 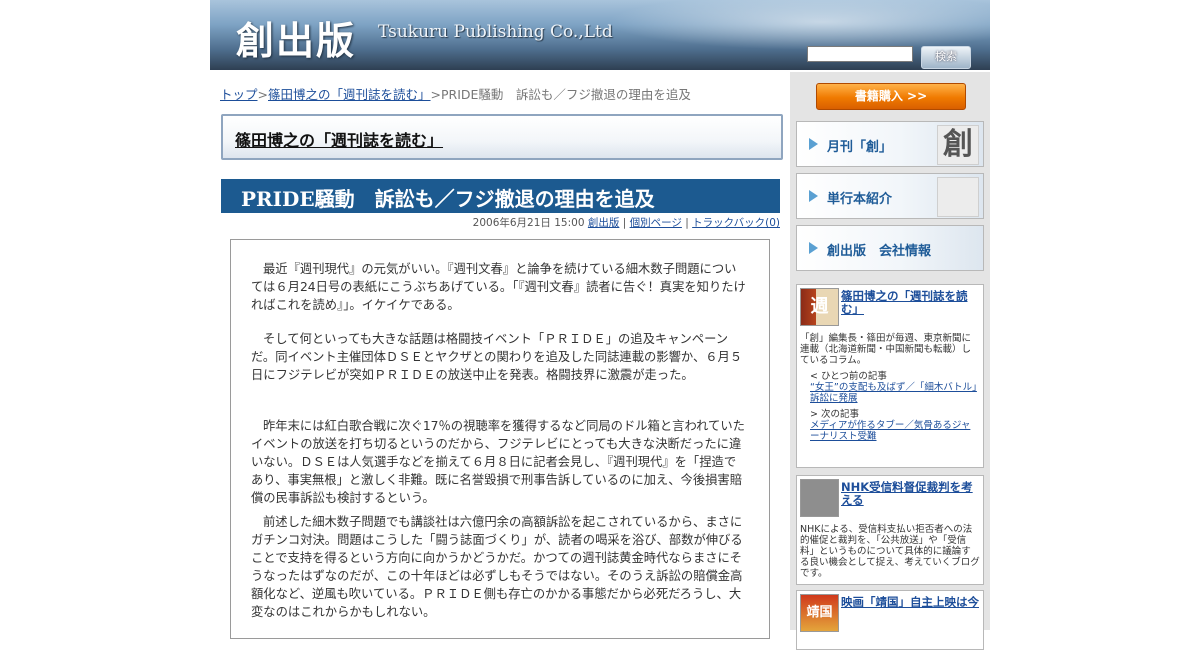 I want to click on yasukuni-thumbnail: 靖国, so click(x=819, y=613).